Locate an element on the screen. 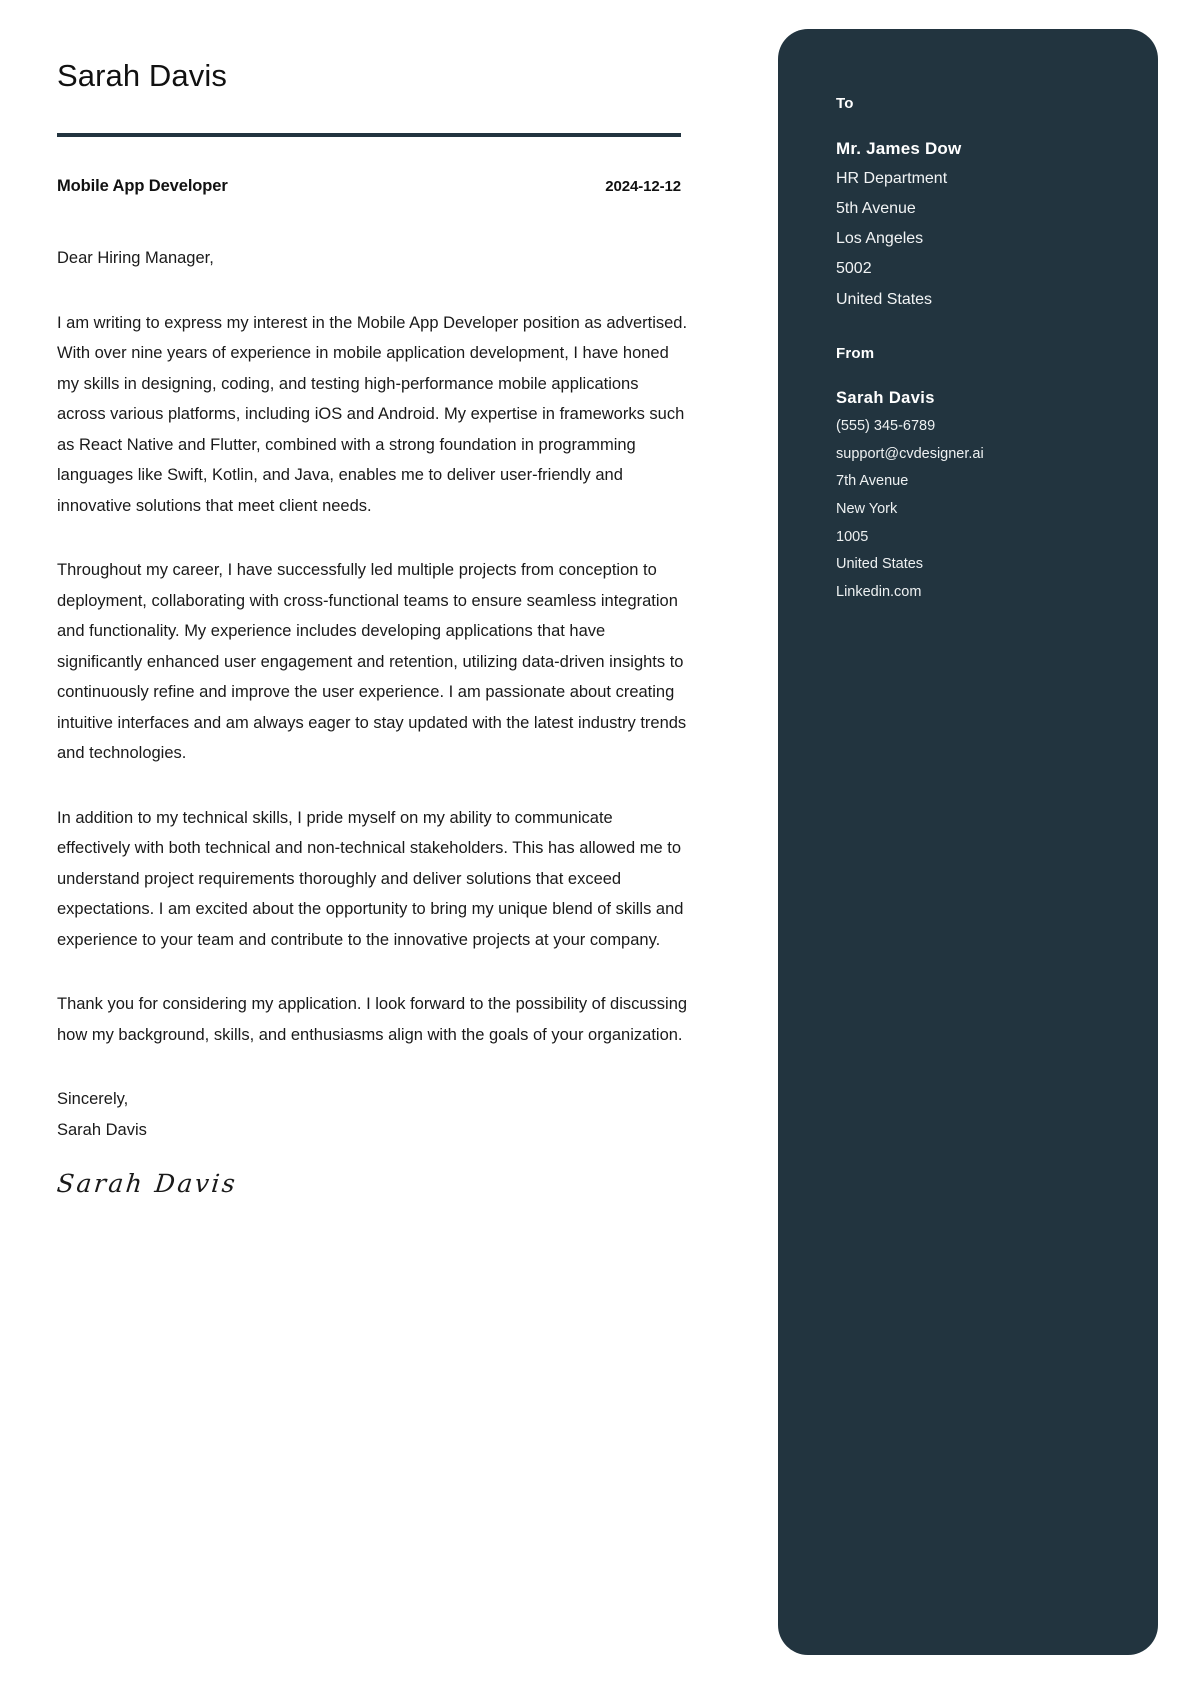 This screenshot has height=1684, width=1200. letter-meta-row: Mobile App Developer 2024-12-12 is located at coordinates (369, 186).